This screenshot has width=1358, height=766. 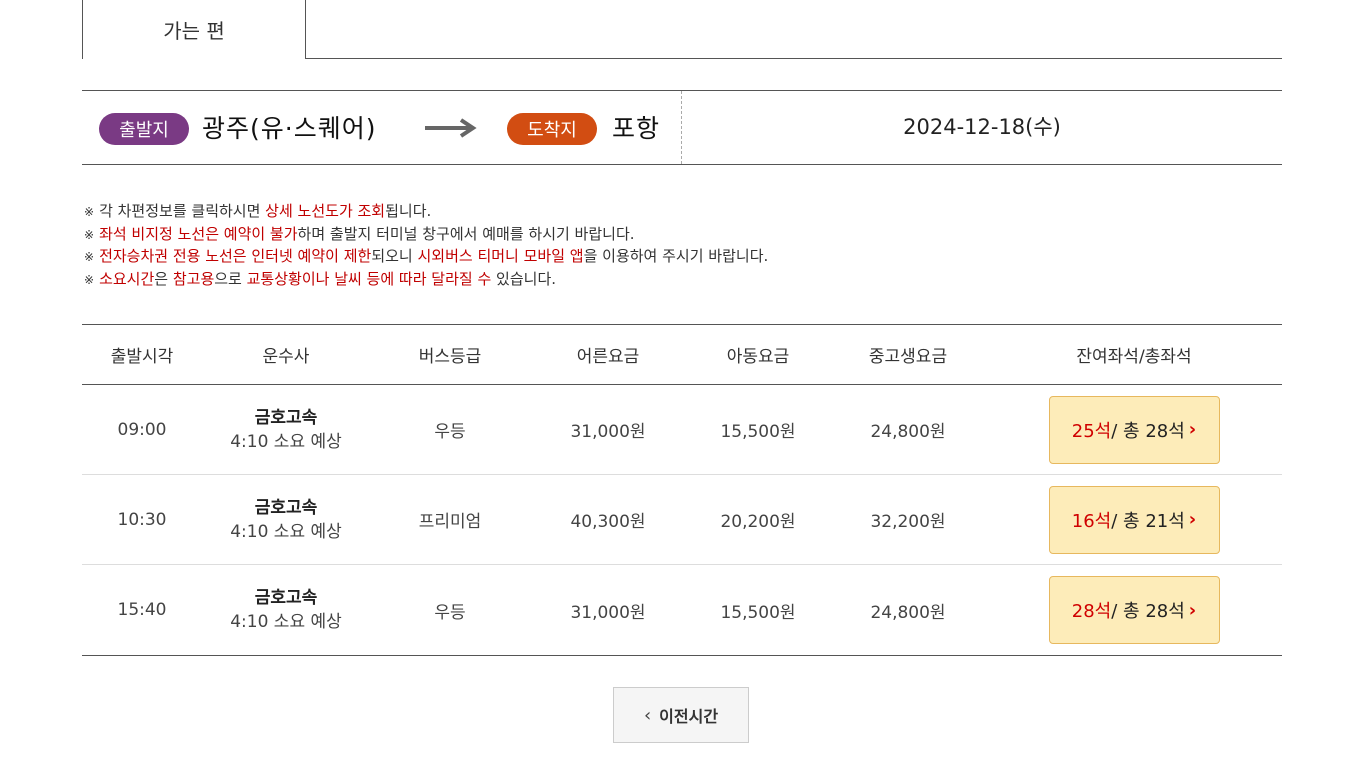 I want to click on bus-grade: 프리미엄, so click(x=450, y=522).